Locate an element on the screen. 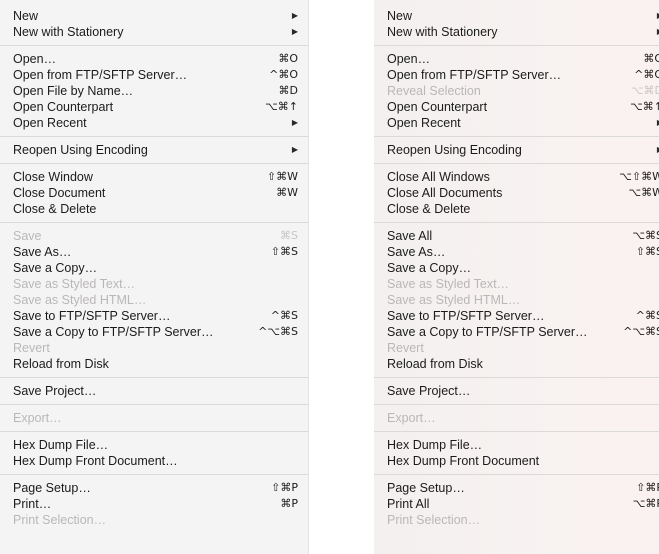  menu-top-padding is located at coordinates (154, 4).